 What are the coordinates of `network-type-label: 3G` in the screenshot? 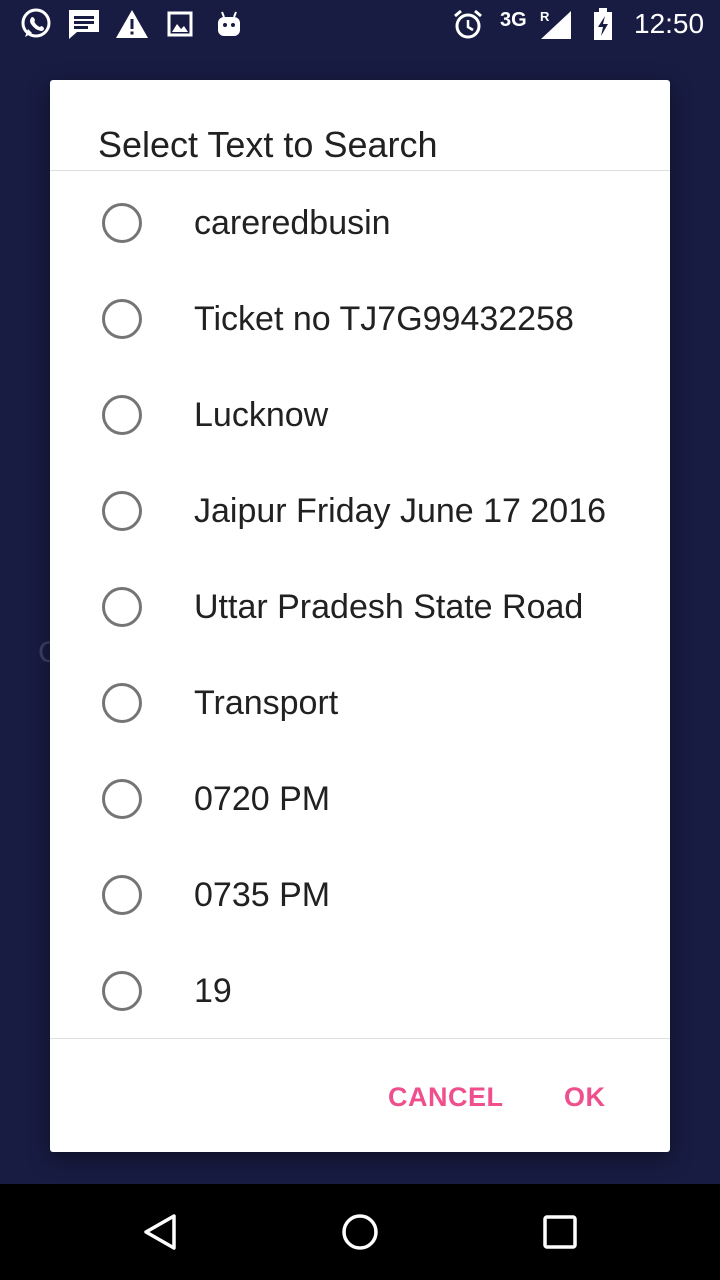 It's located at (513, 20).